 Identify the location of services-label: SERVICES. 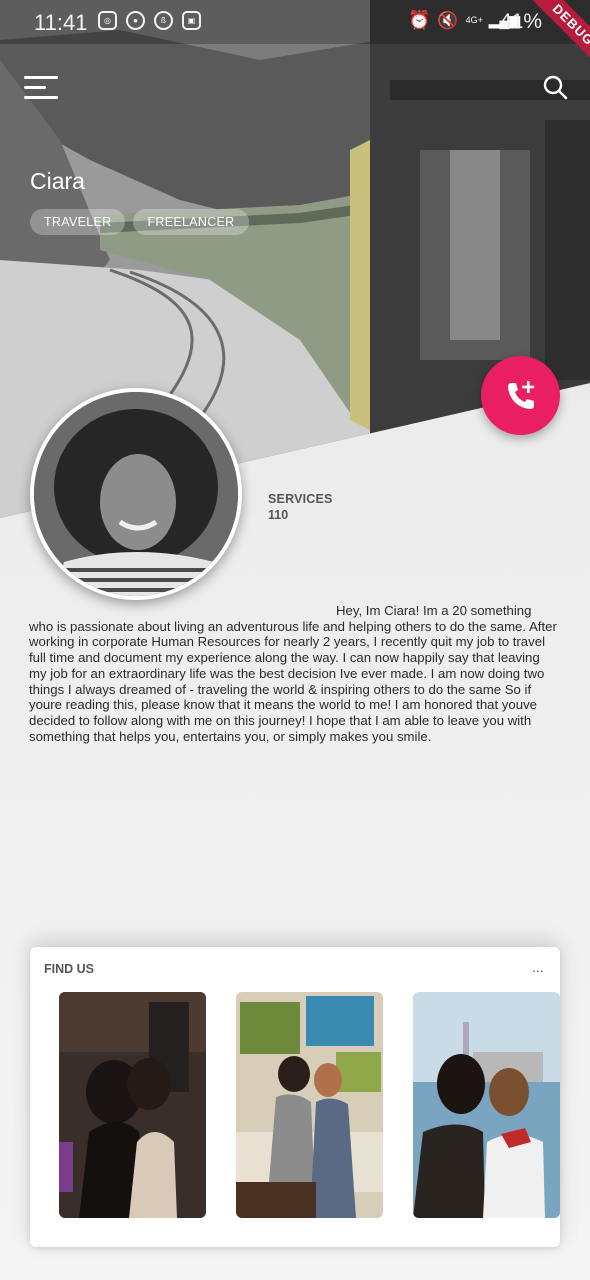
(300, 499).